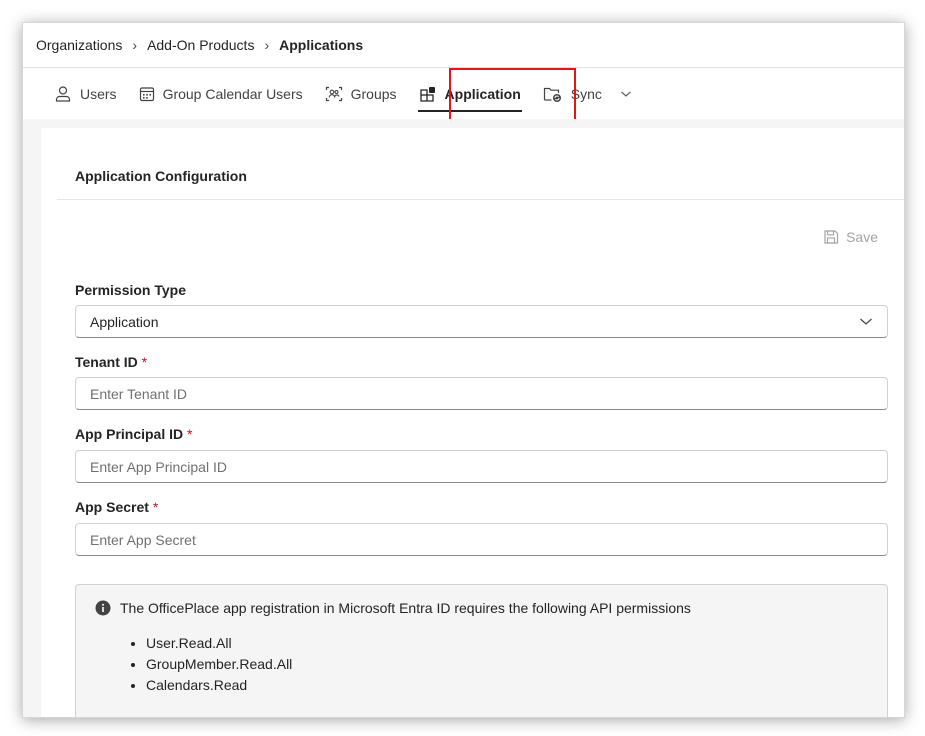 This screenshot has width=925, height=736. What do you see at coordinates (146, 94) in the screenshot?
I see `calendar-icon` at bounding box center [146, 94].